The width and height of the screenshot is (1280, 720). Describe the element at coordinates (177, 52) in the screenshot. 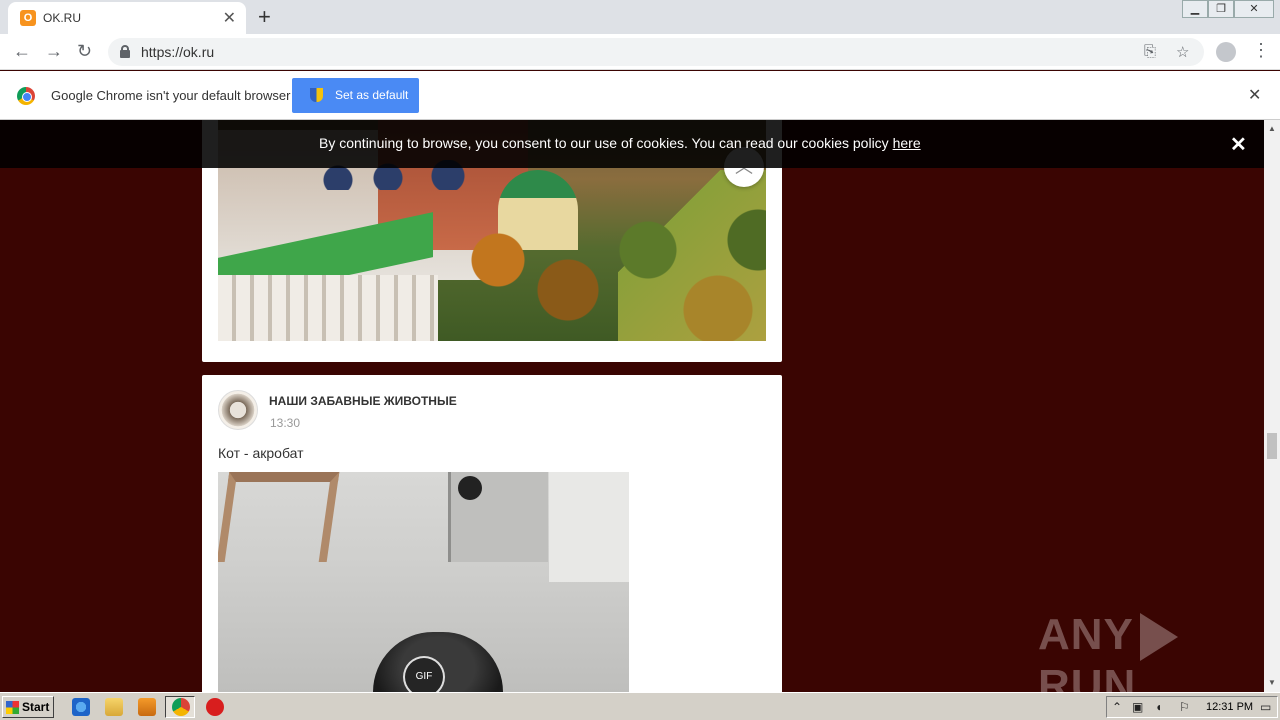

I see `url-text: https://ok.ru` at that location.